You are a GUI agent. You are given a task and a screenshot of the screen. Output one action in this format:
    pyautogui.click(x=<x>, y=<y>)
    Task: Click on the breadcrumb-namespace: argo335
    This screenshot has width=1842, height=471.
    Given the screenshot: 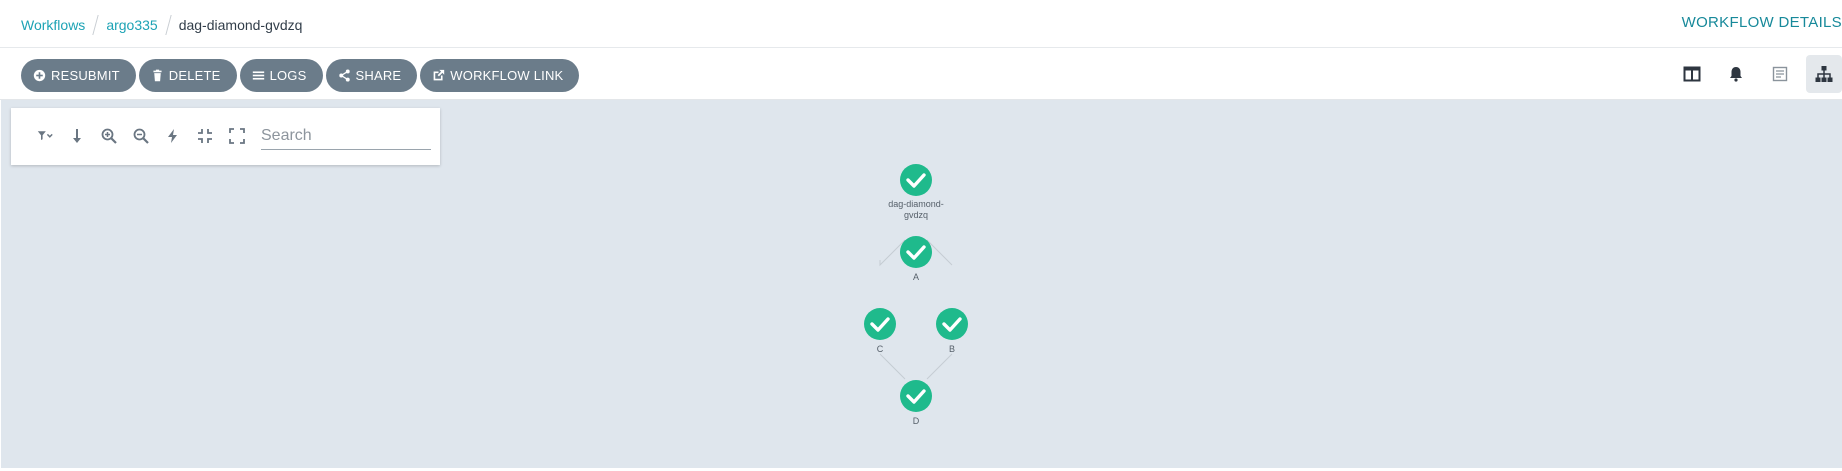 What is the action you would take?
    pyautogui.click(x=131, y=25)
    